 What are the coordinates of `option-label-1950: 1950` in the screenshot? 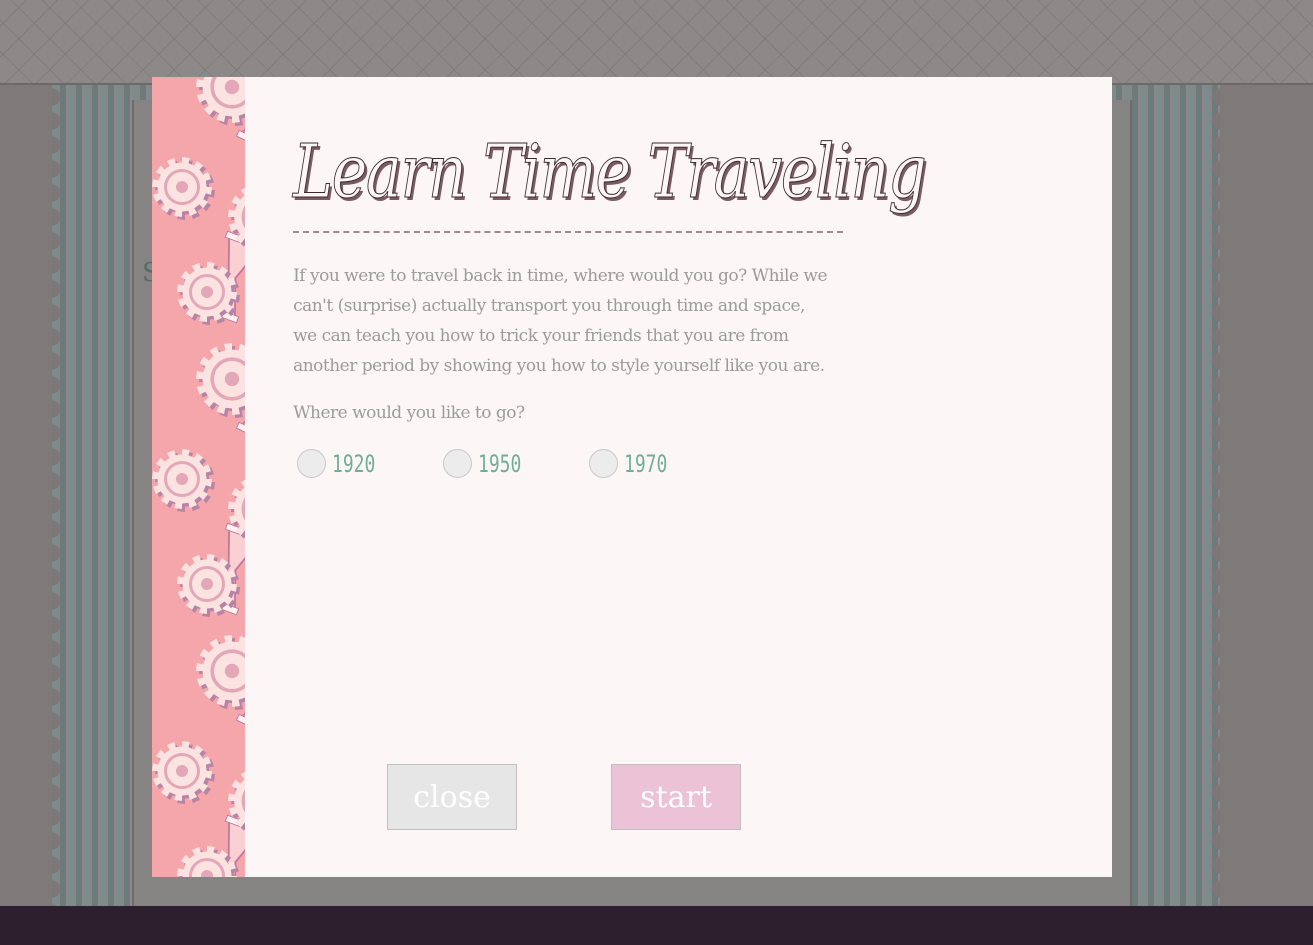 It's located at (500, 463).